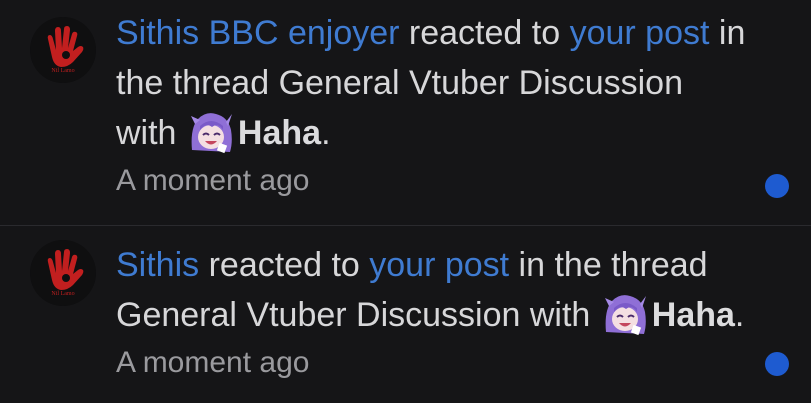 The height and width of the screenshot is (403, 811). I want to click on thread-with-text: General Vtuber Discussion with, so click(353, 315).